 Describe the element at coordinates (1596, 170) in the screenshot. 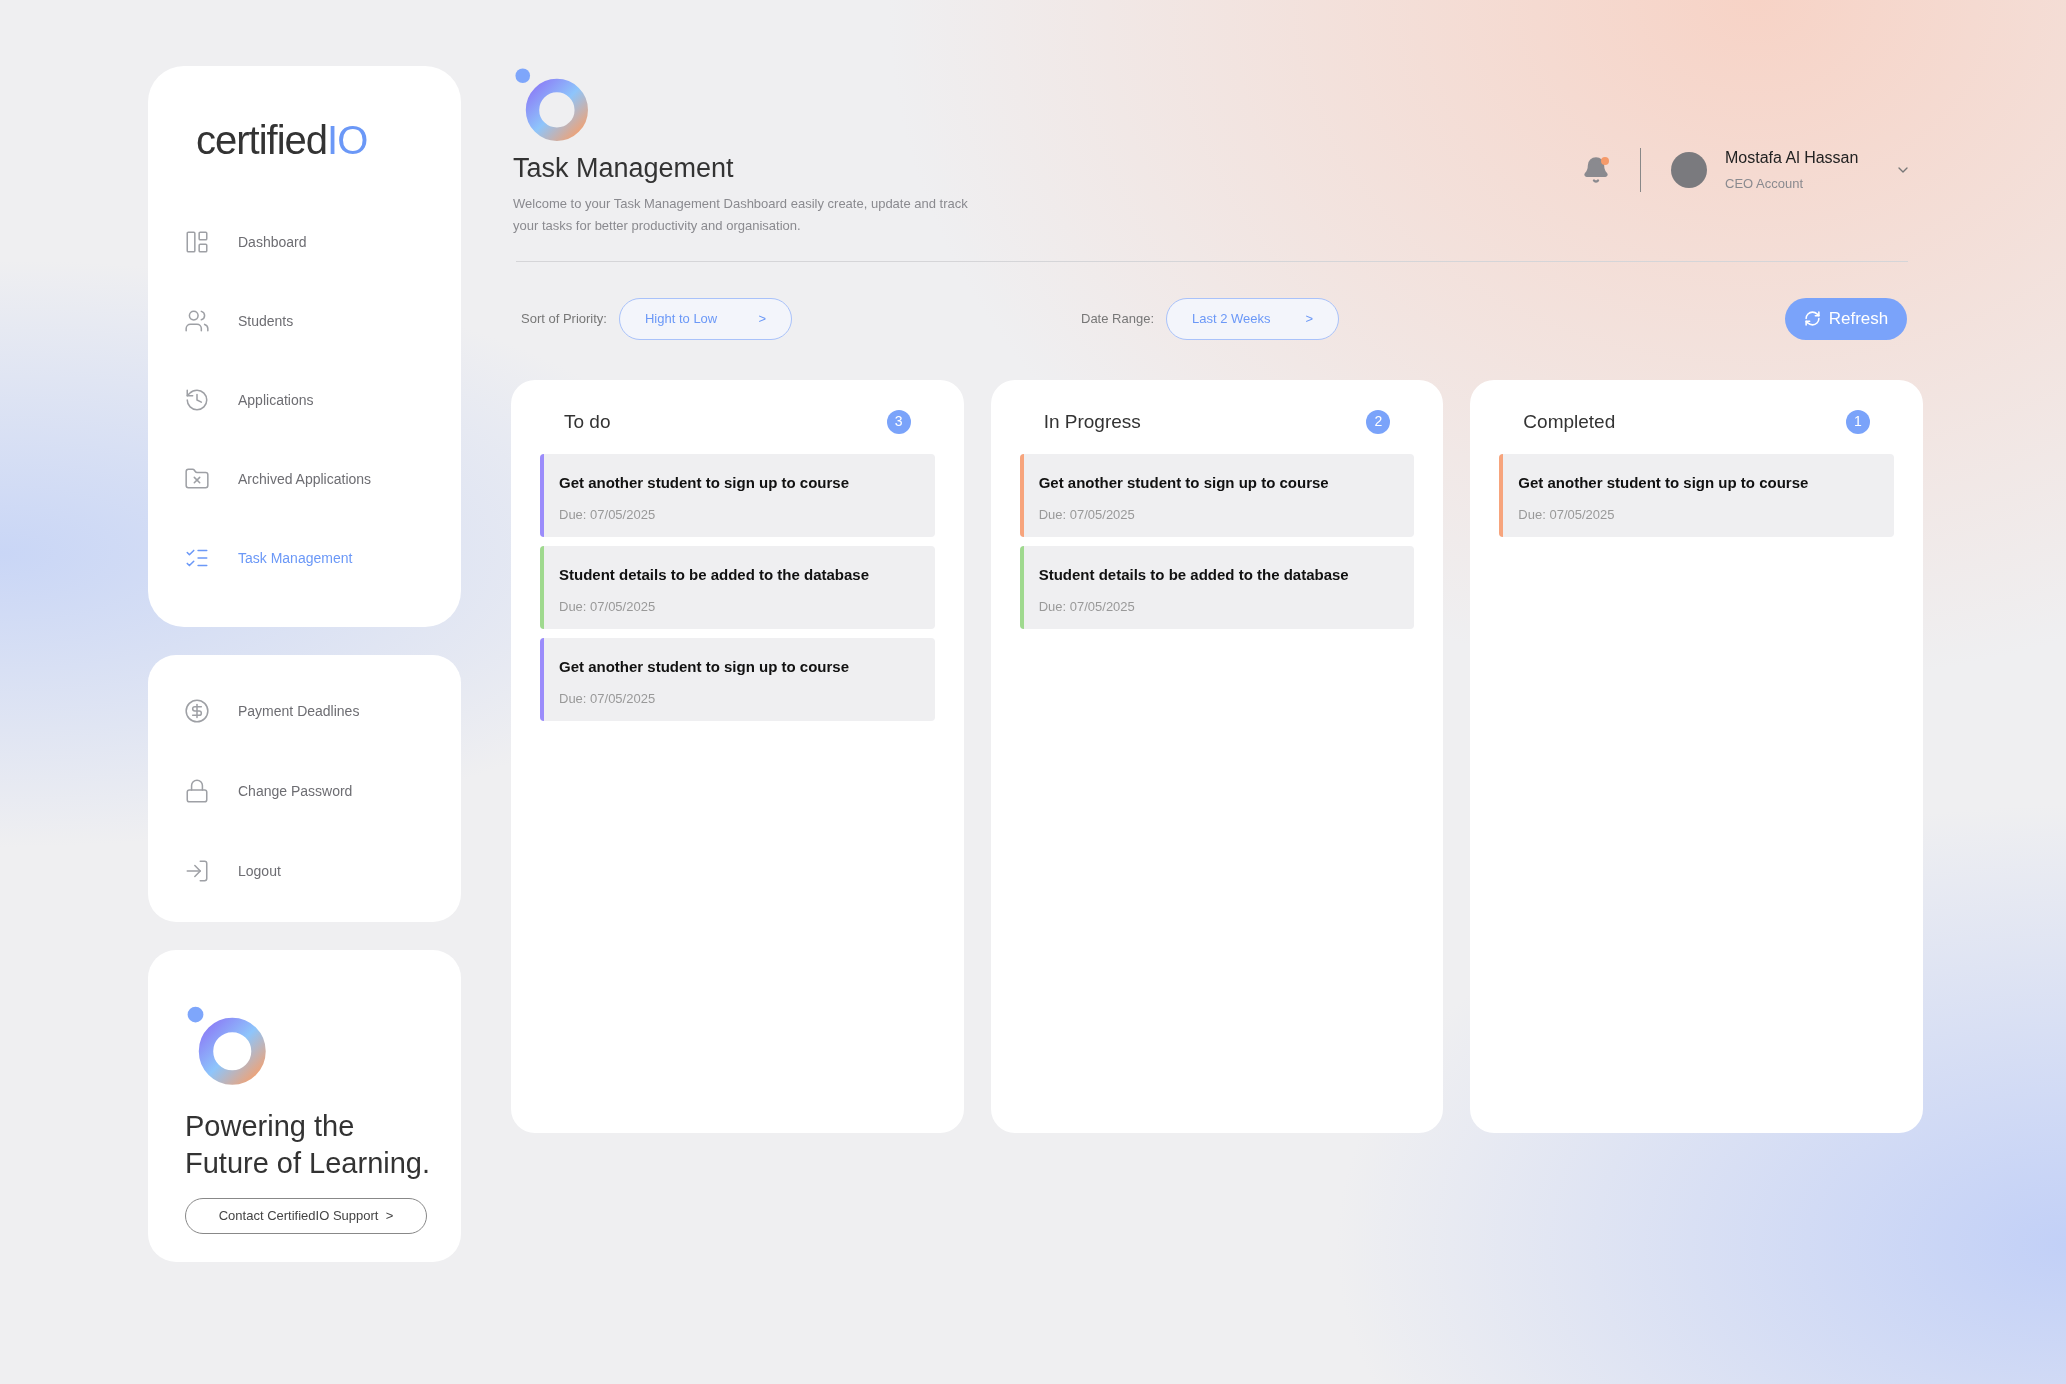

I see `bell-icon` at that location.